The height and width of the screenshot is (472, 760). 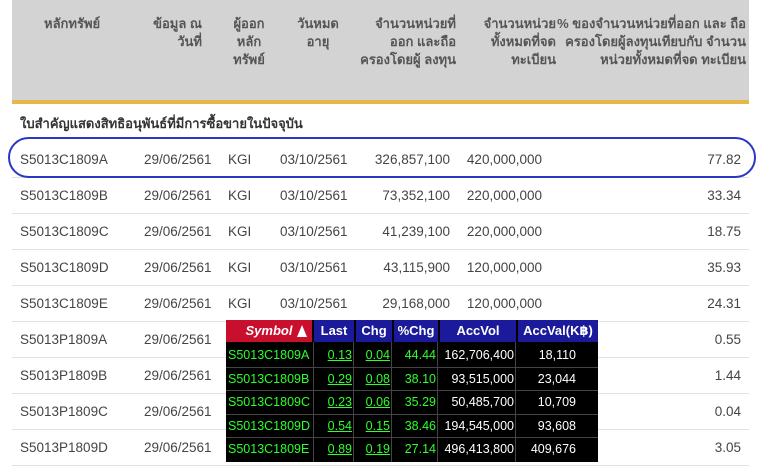 I want to click on cell-units-held: 73,352,100, so click(x=416, y=195).